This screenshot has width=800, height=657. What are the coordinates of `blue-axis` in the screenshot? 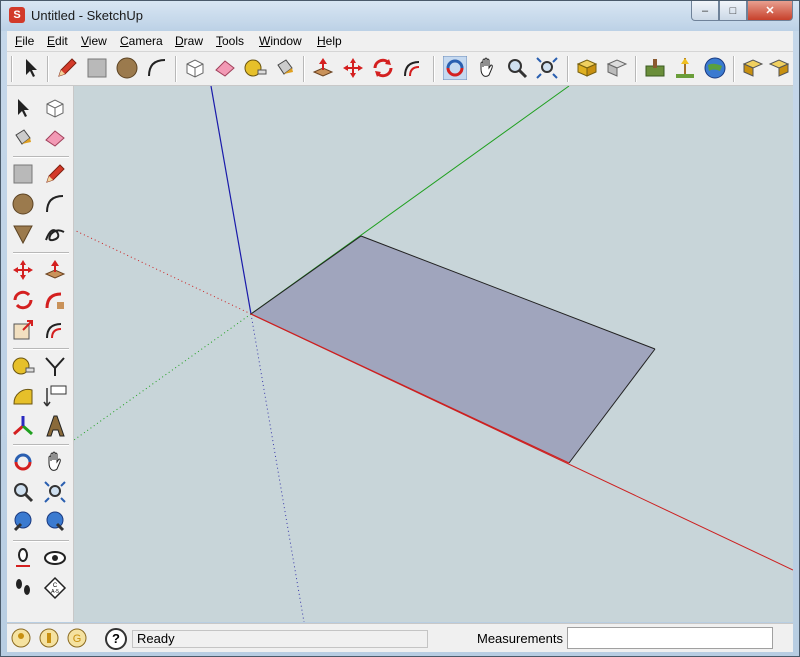 It's located at (231, 200).